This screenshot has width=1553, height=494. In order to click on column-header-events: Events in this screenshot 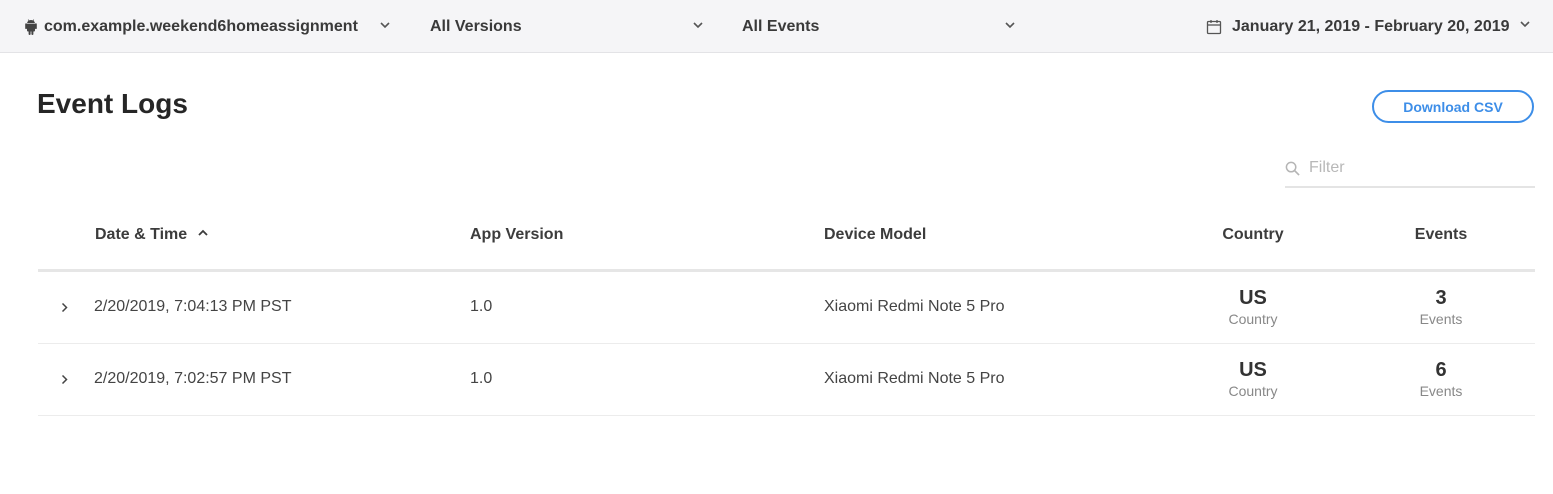, I will do `click(1441, 235)`.